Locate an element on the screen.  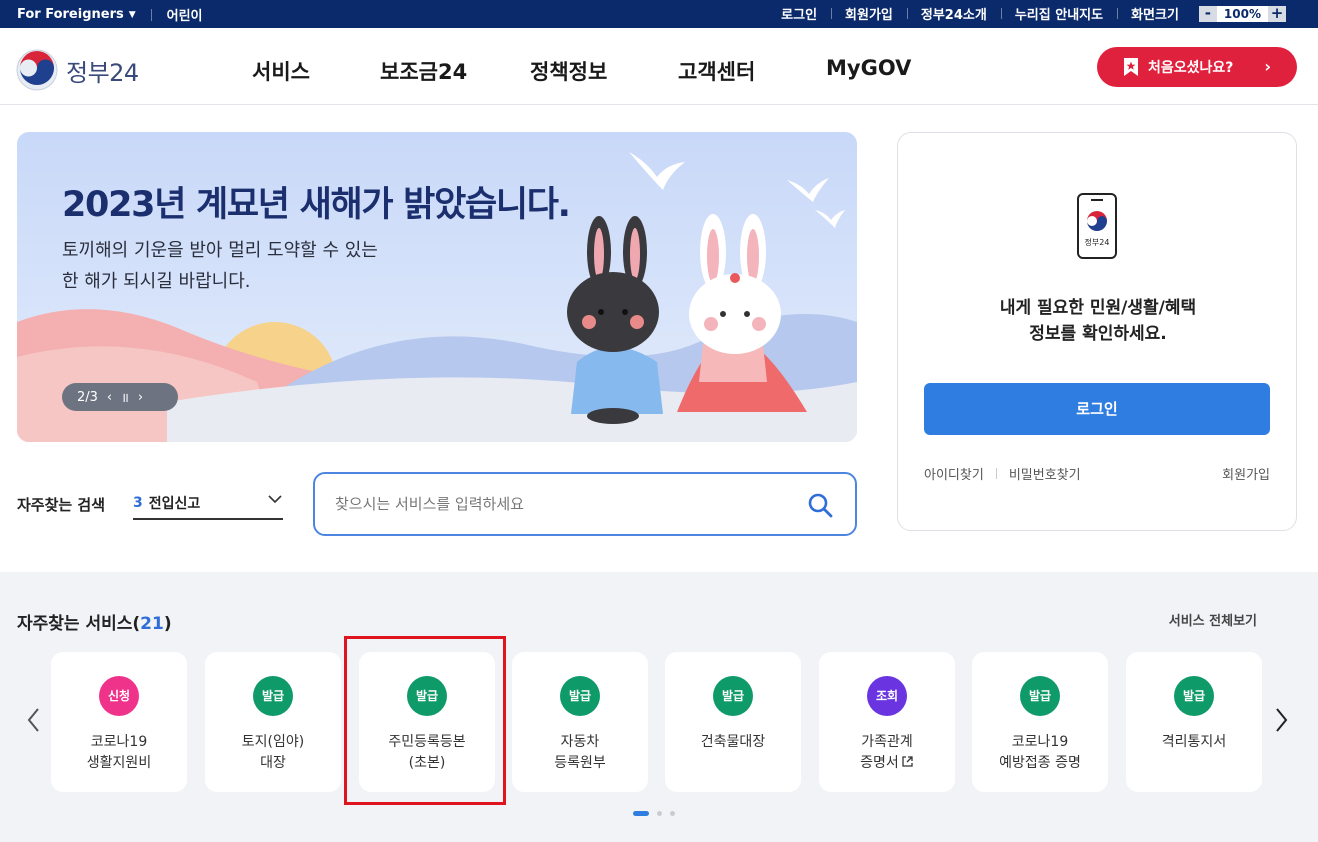
bookmark-star-icon is located at coordinates (1131, 67).